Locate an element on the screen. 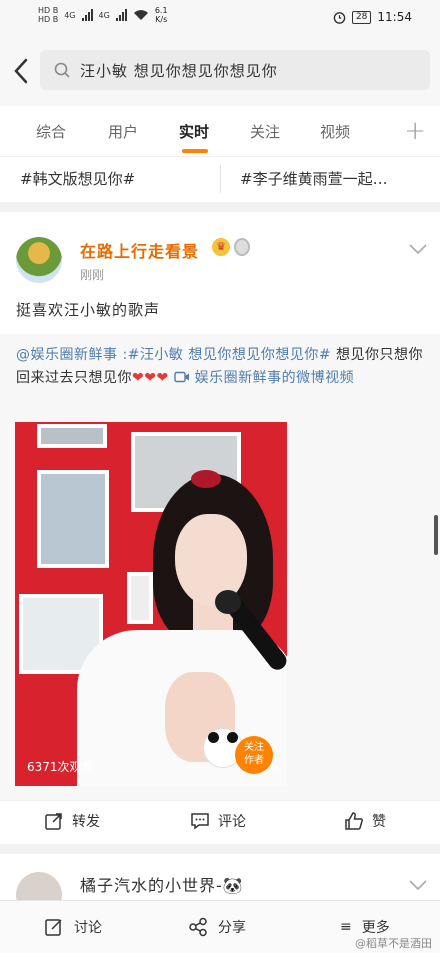 The height and width of the screenshot is (953, 440). status-right: 28 11:54 is located at coordinates (372, 17).